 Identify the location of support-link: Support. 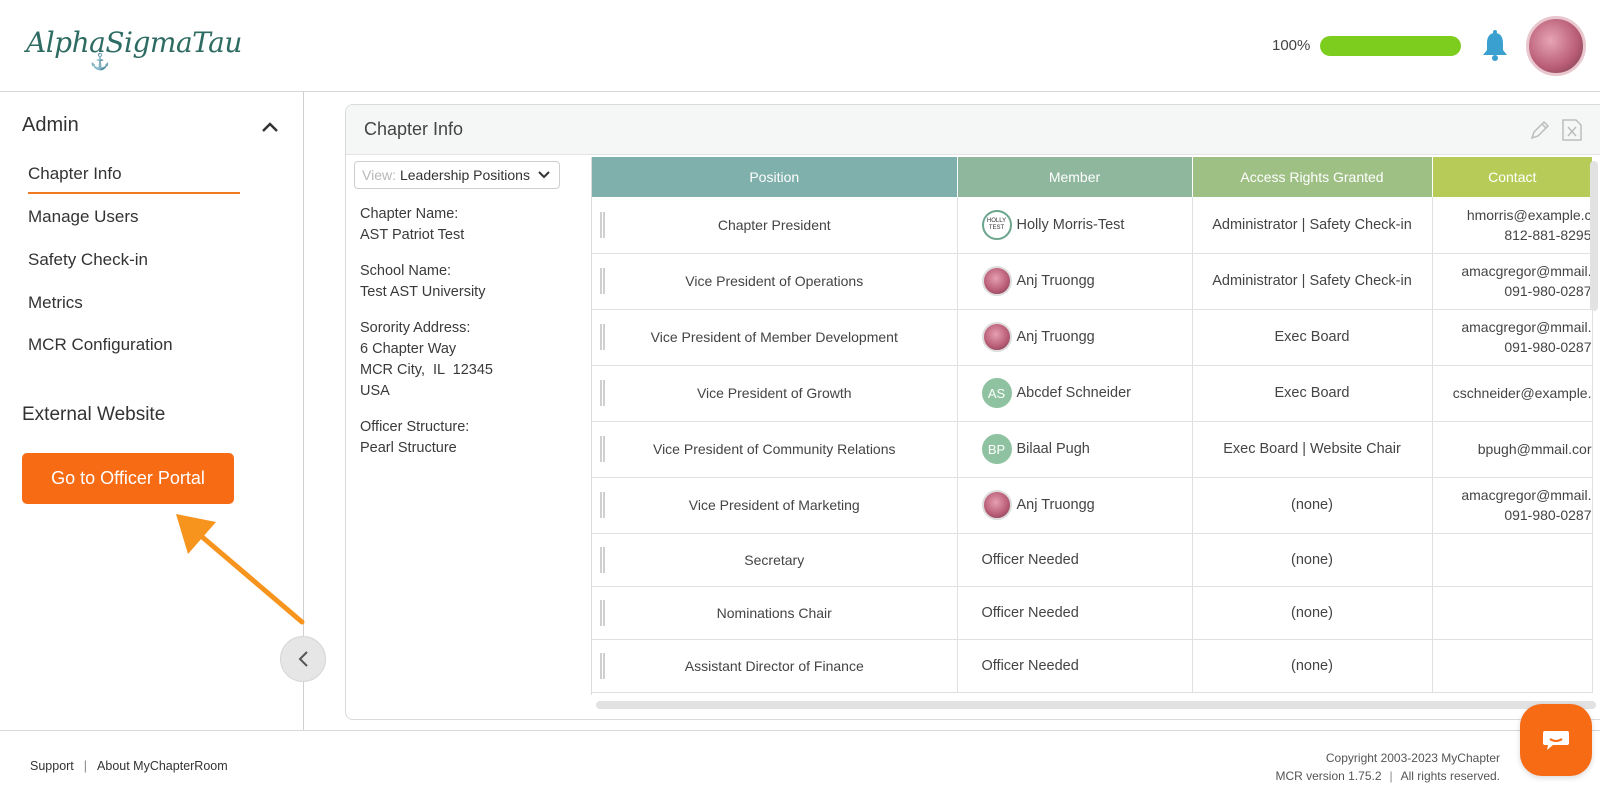
(52, 766).